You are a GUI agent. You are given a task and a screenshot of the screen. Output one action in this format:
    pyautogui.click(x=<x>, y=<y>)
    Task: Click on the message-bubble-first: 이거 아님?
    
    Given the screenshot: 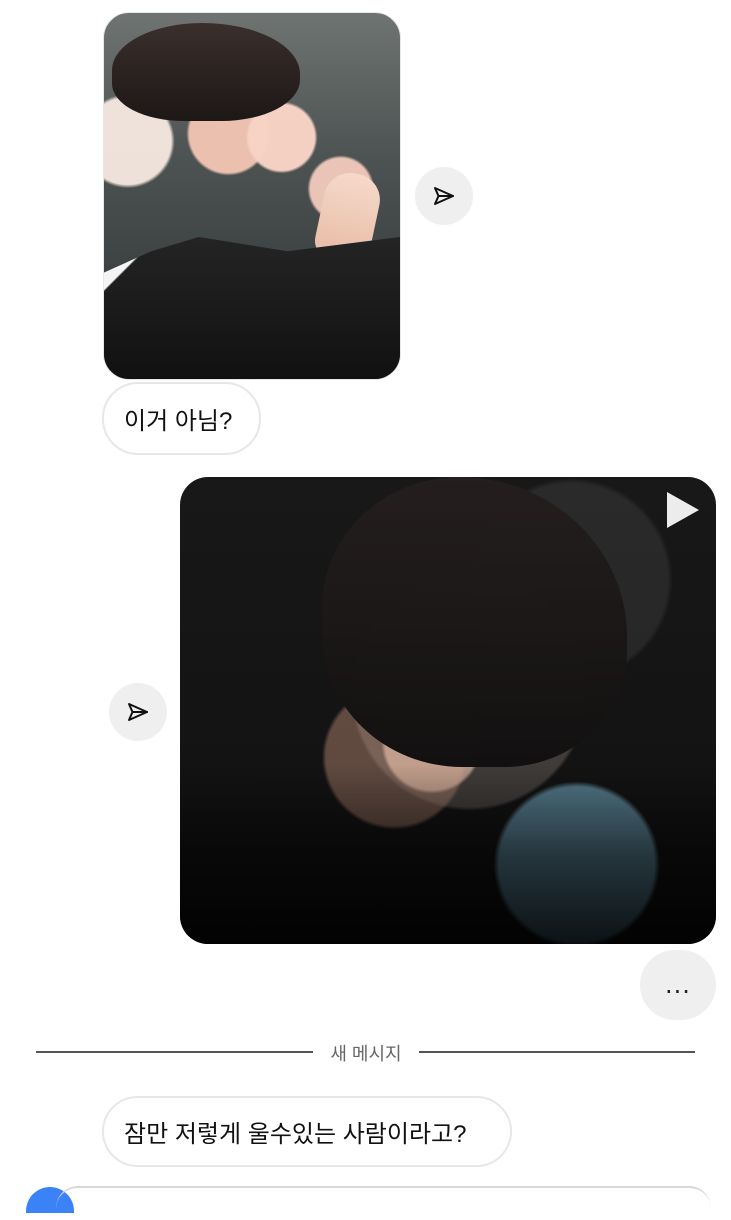 What is the action you would take?
    pyautogui.click(x=181, y=418)
    